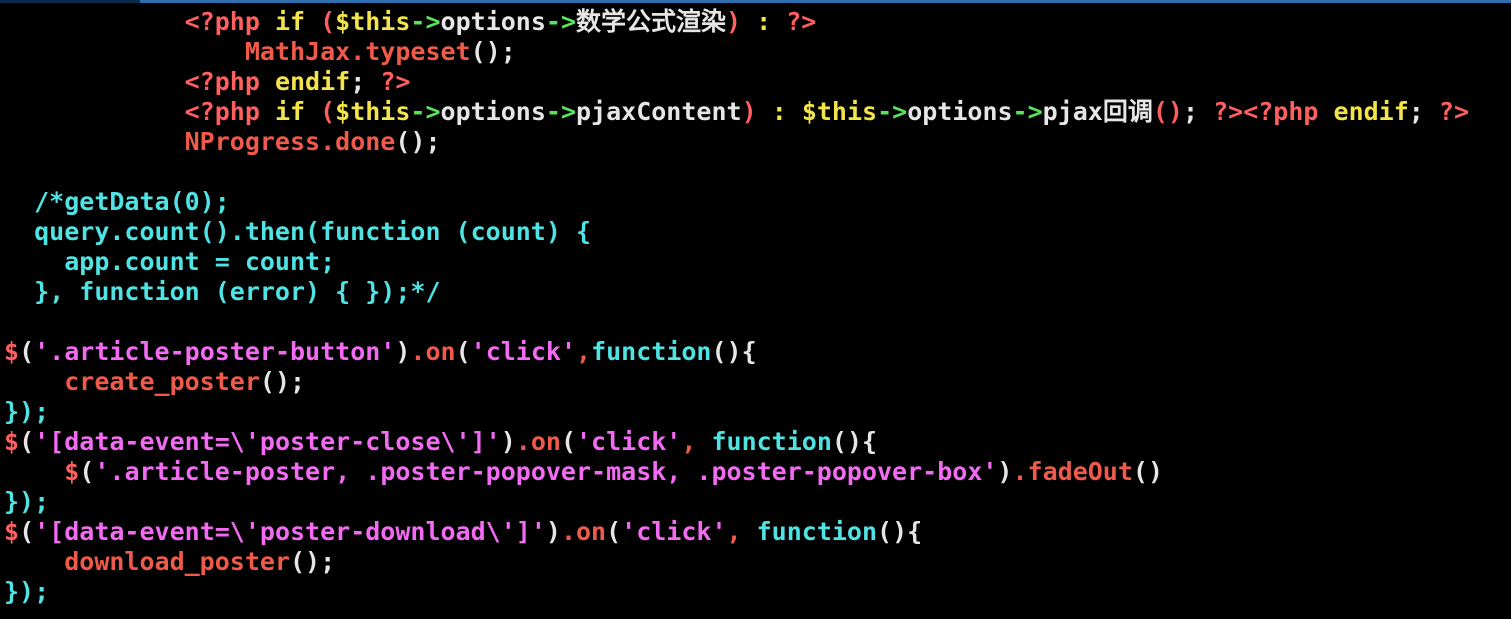 The width and height of the screenshot is (1511, 619). I want to click on code-line: download_poster();, so click(736, 562).